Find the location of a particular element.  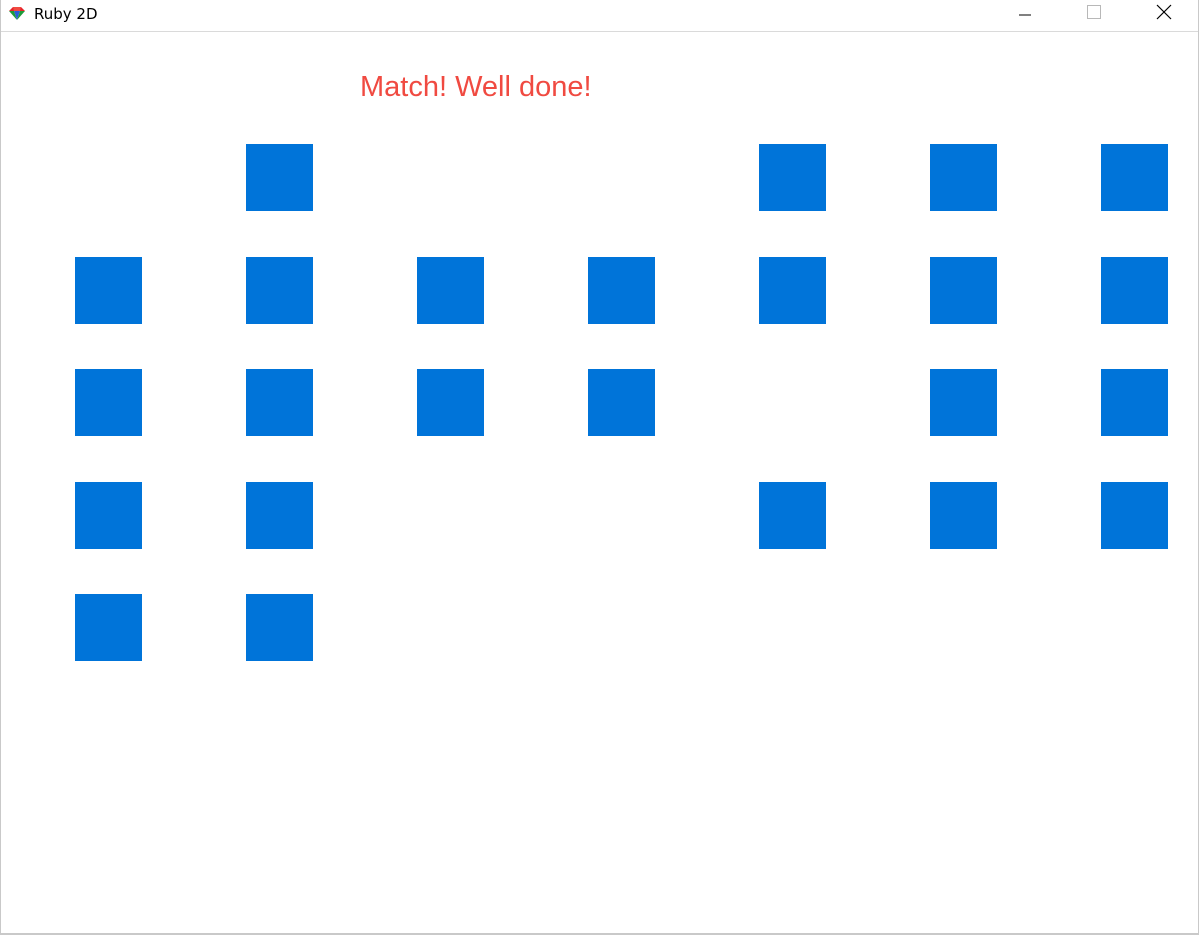

minimize-button is located at coordinates (1025, 14).